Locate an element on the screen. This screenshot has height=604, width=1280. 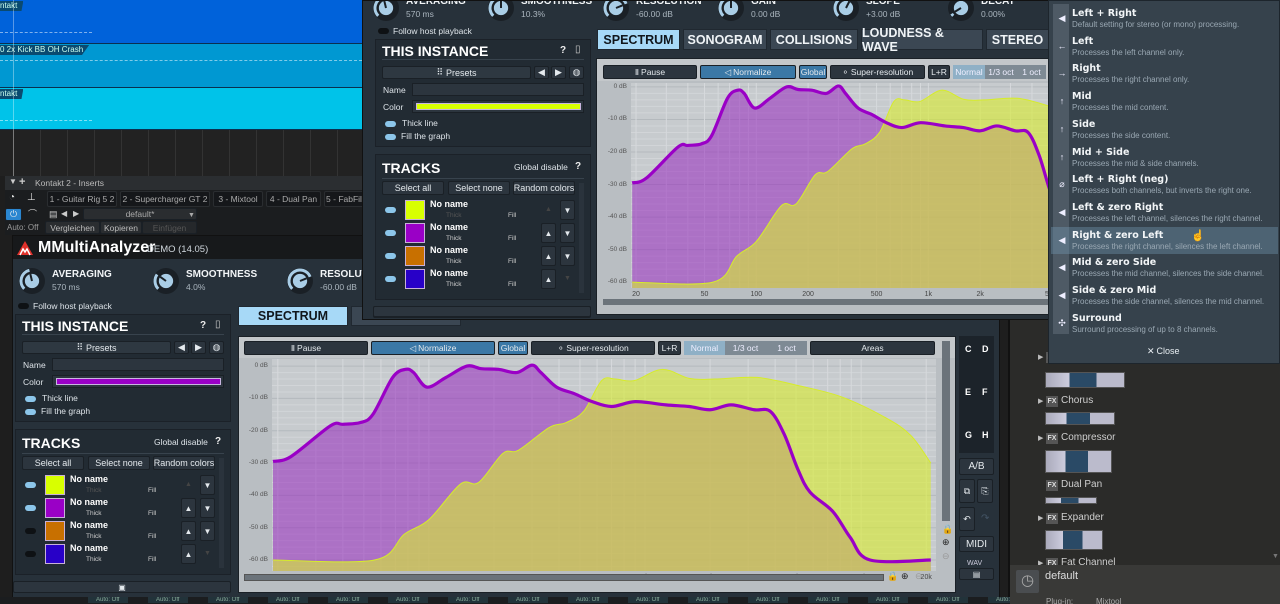
copy-settings-button: ⧉ is located at coordinates (967, 491).